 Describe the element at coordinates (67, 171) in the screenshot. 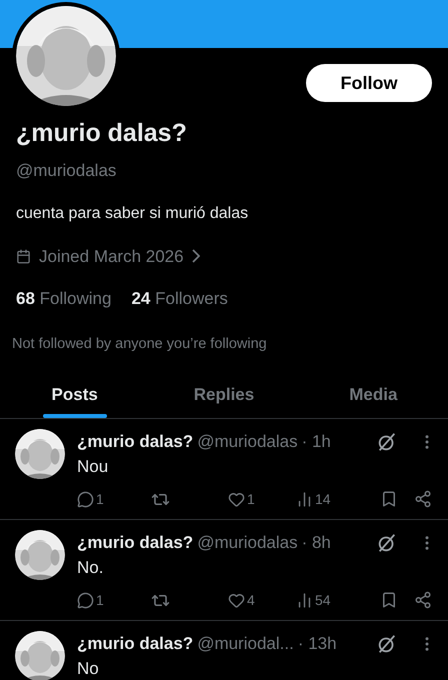

I see `profile-handle: @muriodalas` at that location.